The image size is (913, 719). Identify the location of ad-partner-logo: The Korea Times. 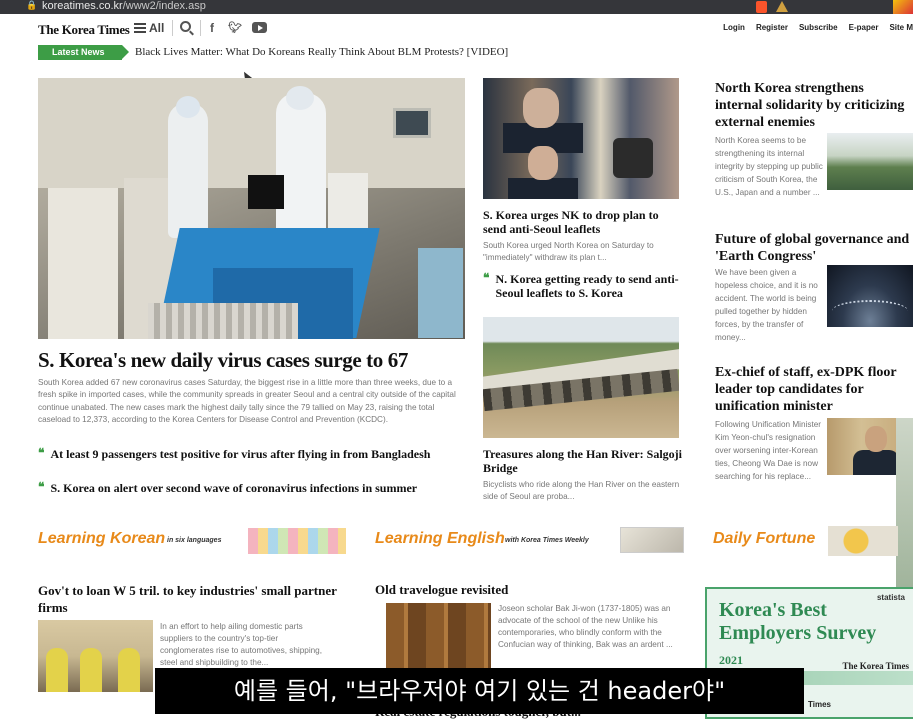
(875, 666).